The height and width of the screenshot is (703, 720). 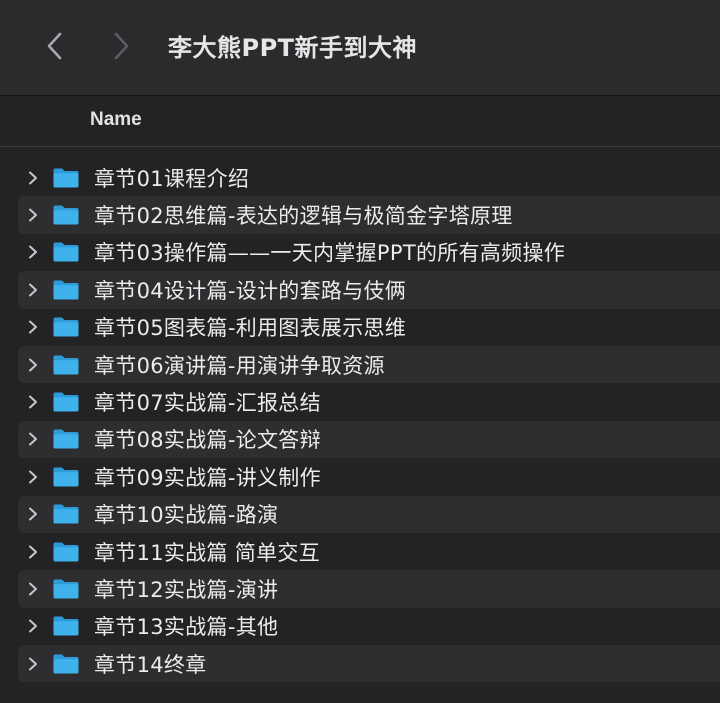 I want to click on folder-name: 章节14终章, so click(x=150, y=664).